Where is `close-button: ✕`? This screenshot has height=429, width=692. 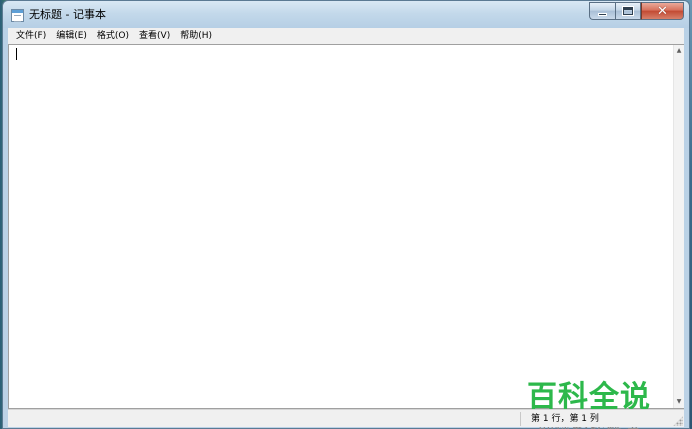
close-button: ✕ is located at coordinates (662, 11).